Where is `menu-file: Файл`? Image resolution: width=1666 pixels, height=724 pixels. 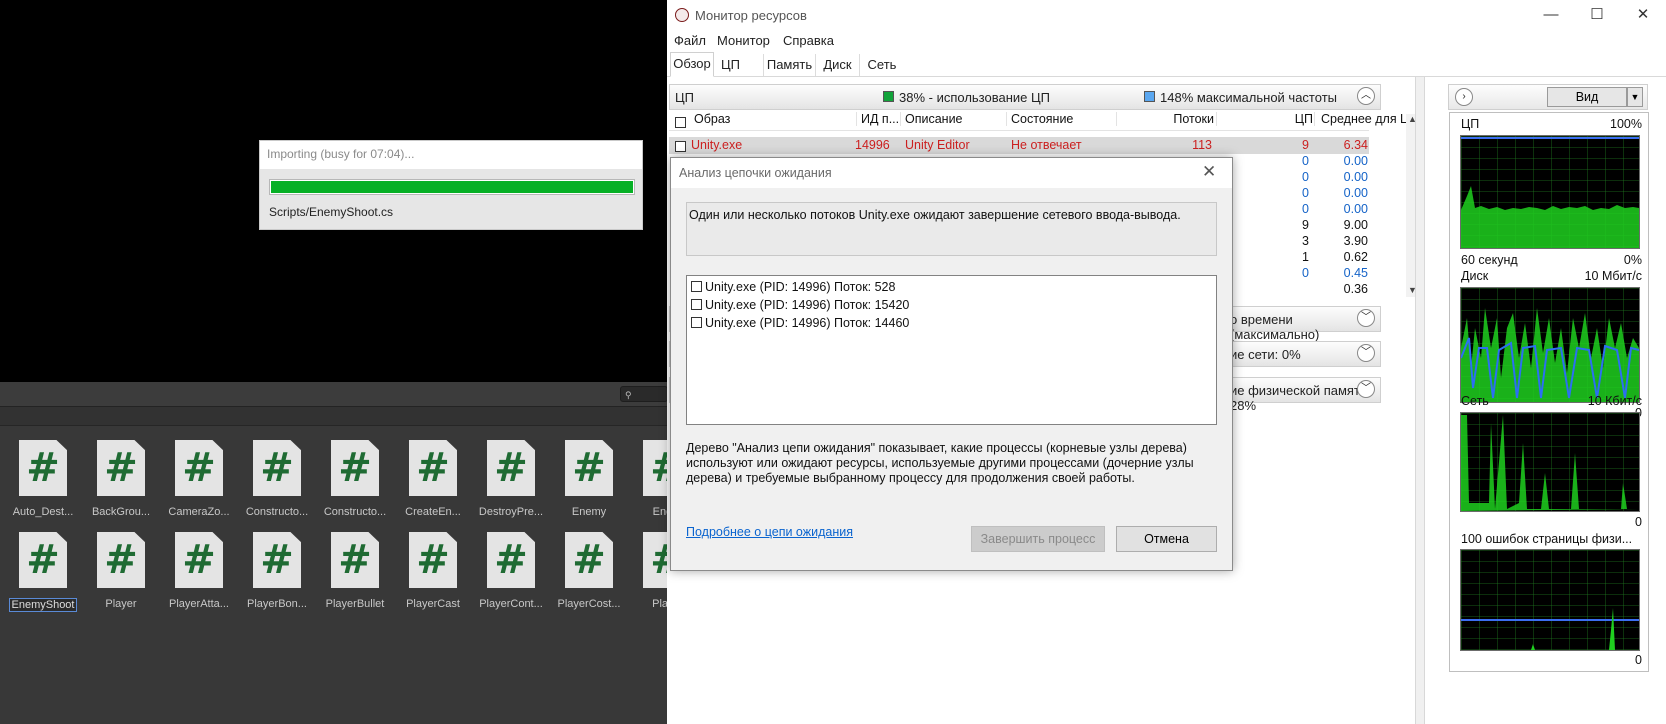
menu-file: Файл is located at coordinates (690, 40).